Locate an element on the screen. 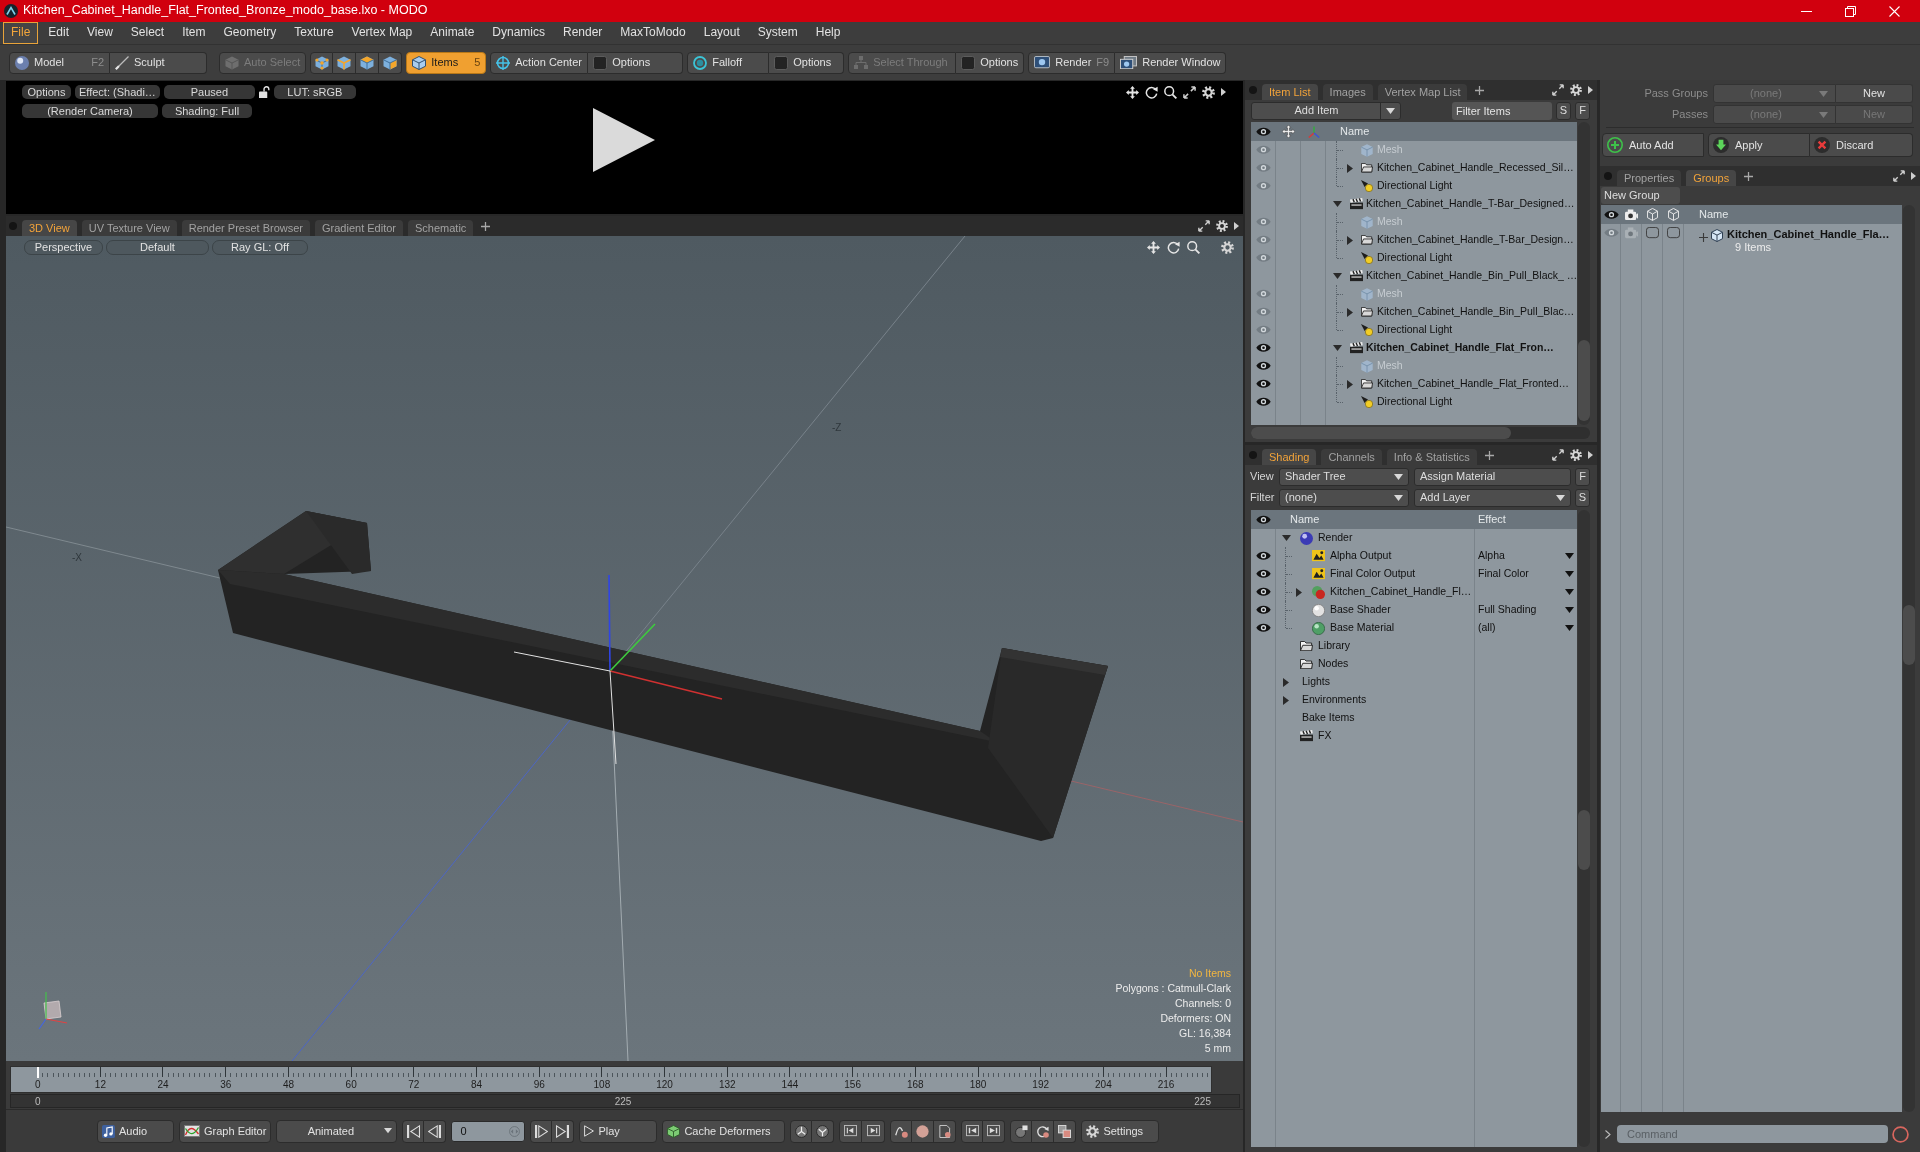 This screenshot has height=1152, width=1920. graph-editor-button: Graph Editor is located at coordinates (225, 1131).